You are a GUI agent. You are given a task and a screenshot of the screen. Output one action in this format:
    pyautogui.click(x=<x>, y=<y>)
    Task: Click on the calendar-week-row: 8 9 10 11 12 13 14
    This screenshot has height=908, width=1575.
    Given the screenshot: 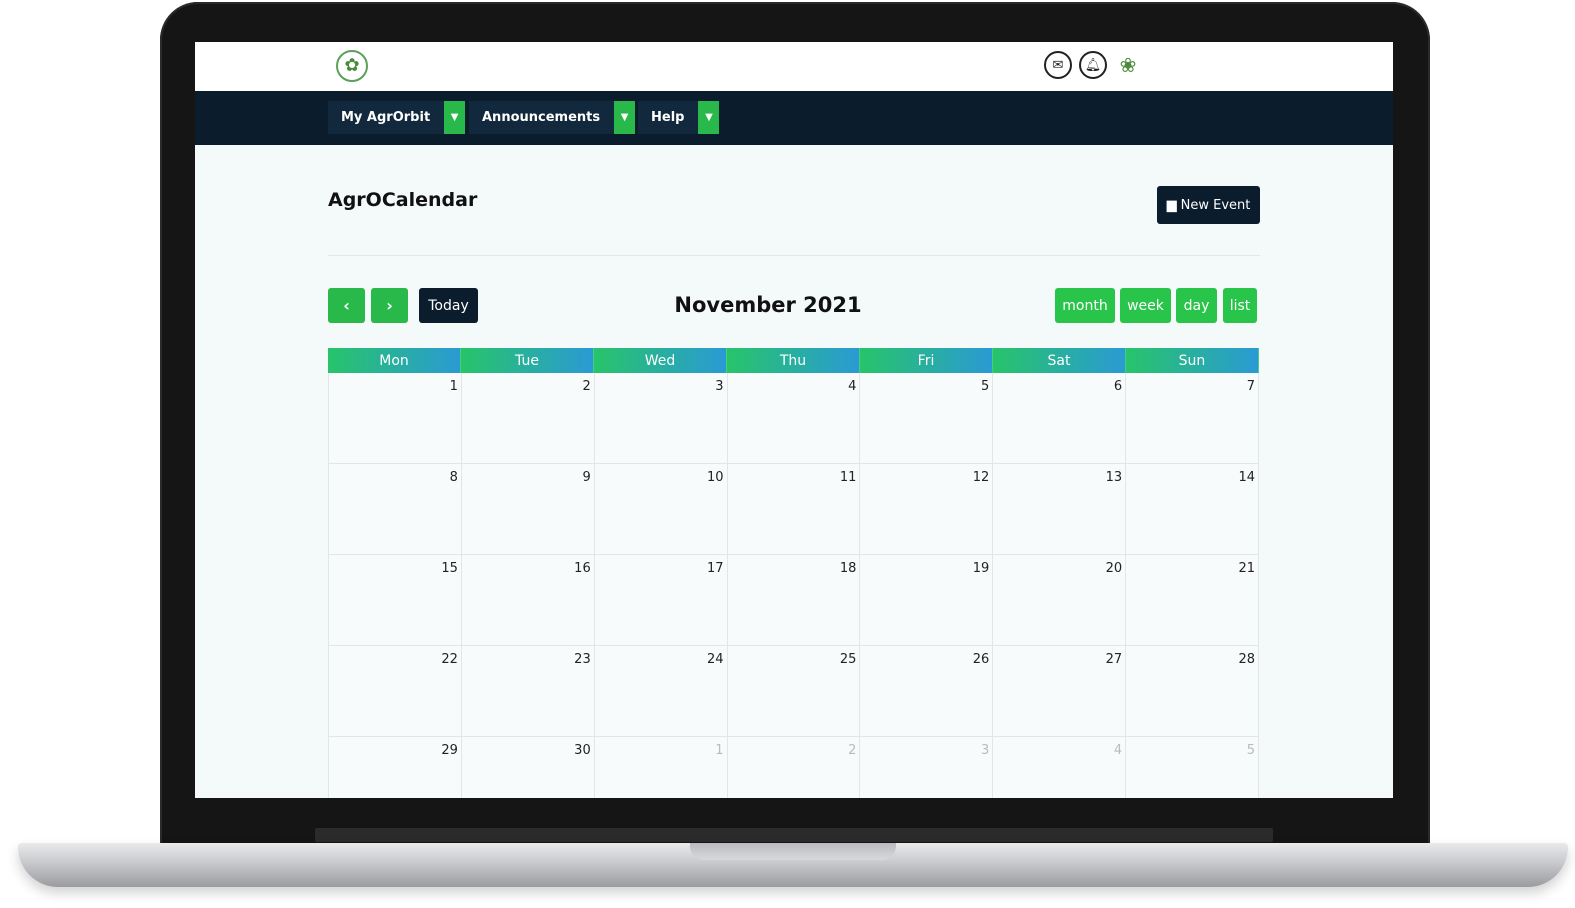 What is the action you would take?
    pyautogui.click(x=794, y=509)
    